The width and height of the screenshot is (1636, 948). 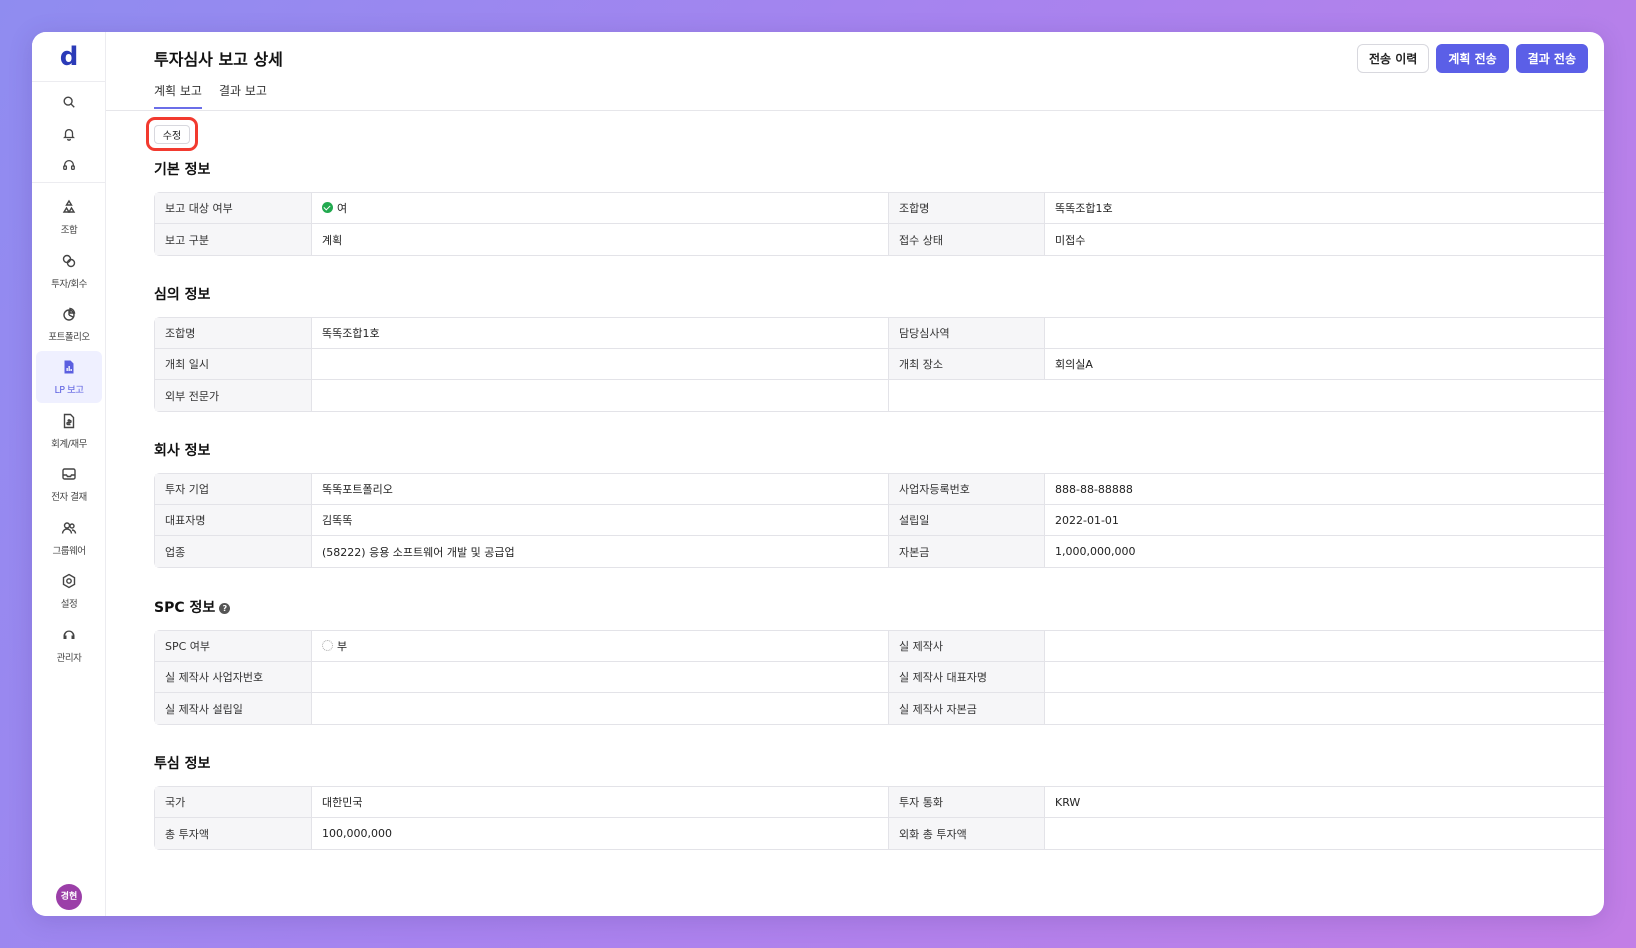 I want to click on field-value: 888-88-88888, so click(x=1324, y=489).